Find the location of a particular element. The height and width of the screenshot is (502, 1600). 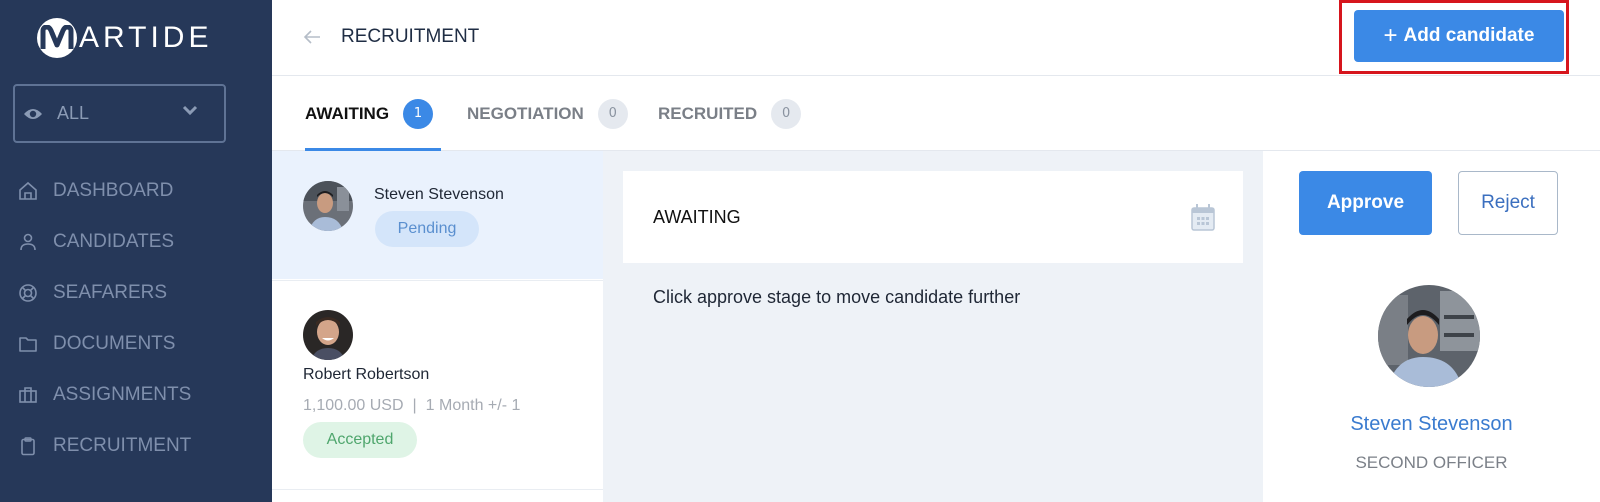

sidebar-item-assignments: ASSIGNMENTS is located at coordinates (136, 394).